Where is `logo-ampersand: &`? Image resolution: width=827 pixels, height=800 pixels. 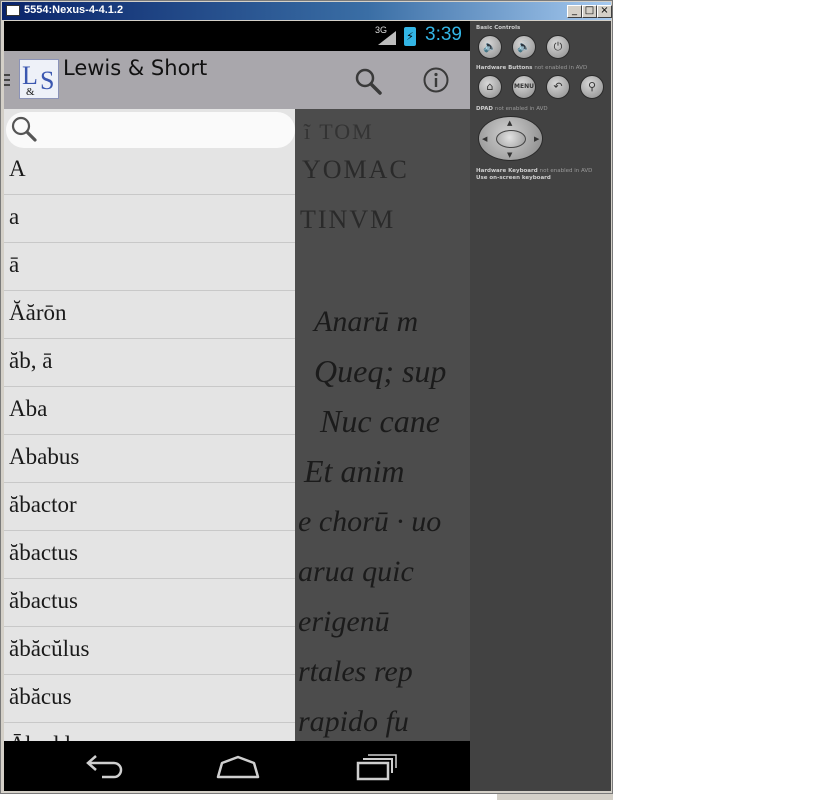 logo-ampersand: & is located at coordinates (30, 92).